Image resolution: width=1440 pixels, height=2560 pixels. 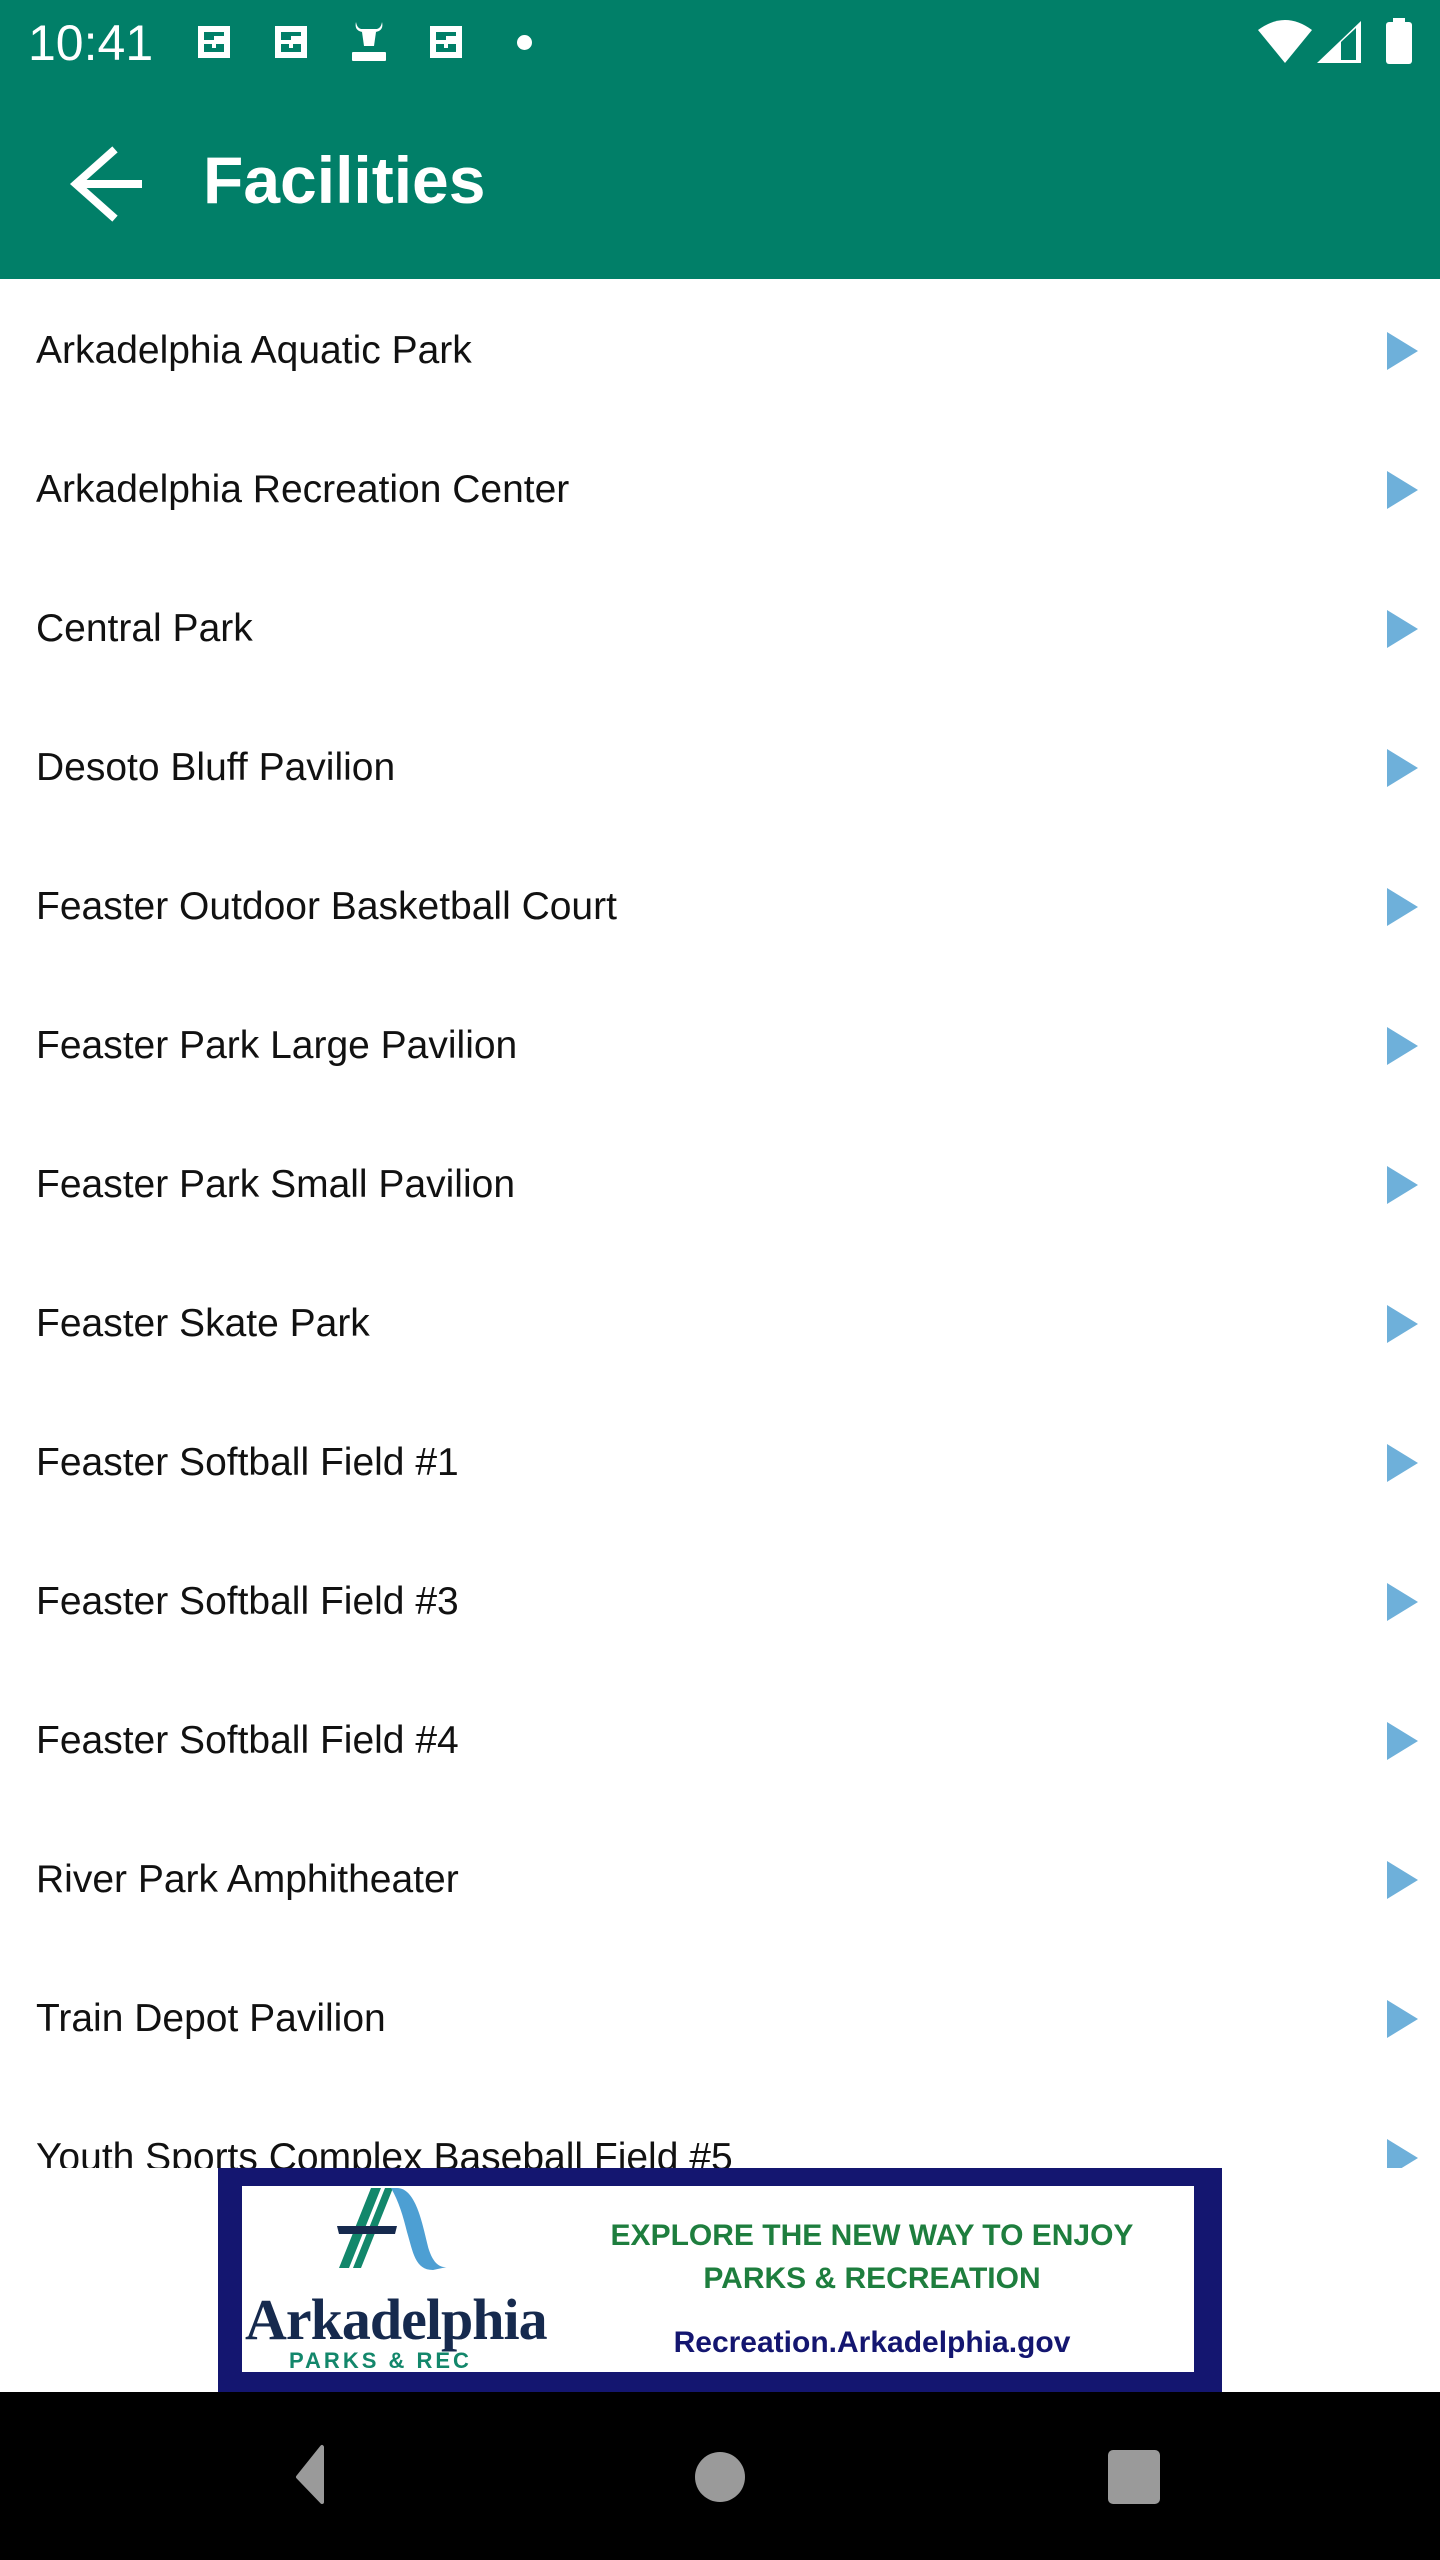 What do you see at coordinates (720, 489) in the screenshot?
I see `facility-list-item: Arkadelphia Recreation Center` at bounding box center [720, 489].